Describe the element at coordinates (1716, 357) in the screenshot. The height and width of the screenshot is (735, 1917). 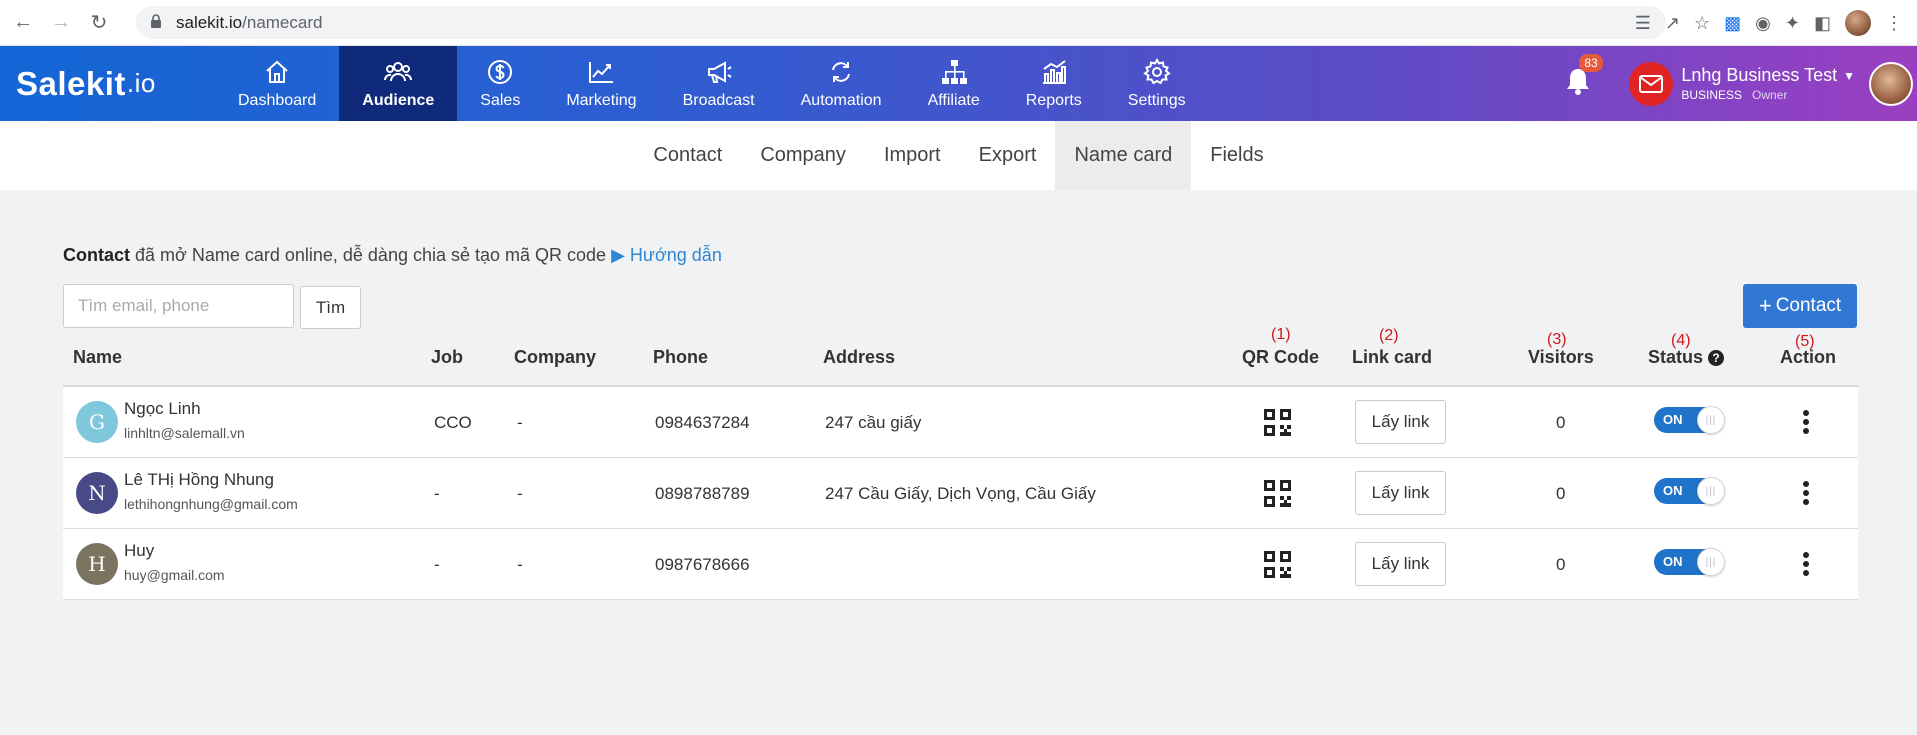
I see `help-icon: ?` at that location.